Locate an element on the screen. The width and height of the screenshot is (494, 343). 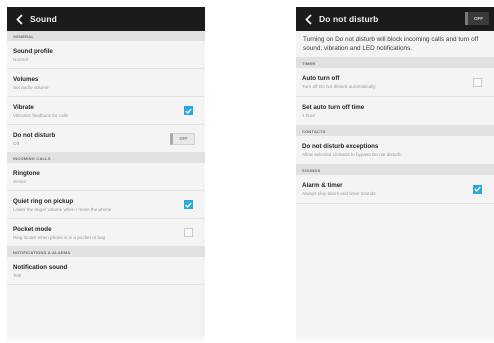
page-title: Sound is located at coordinates (43, 19).